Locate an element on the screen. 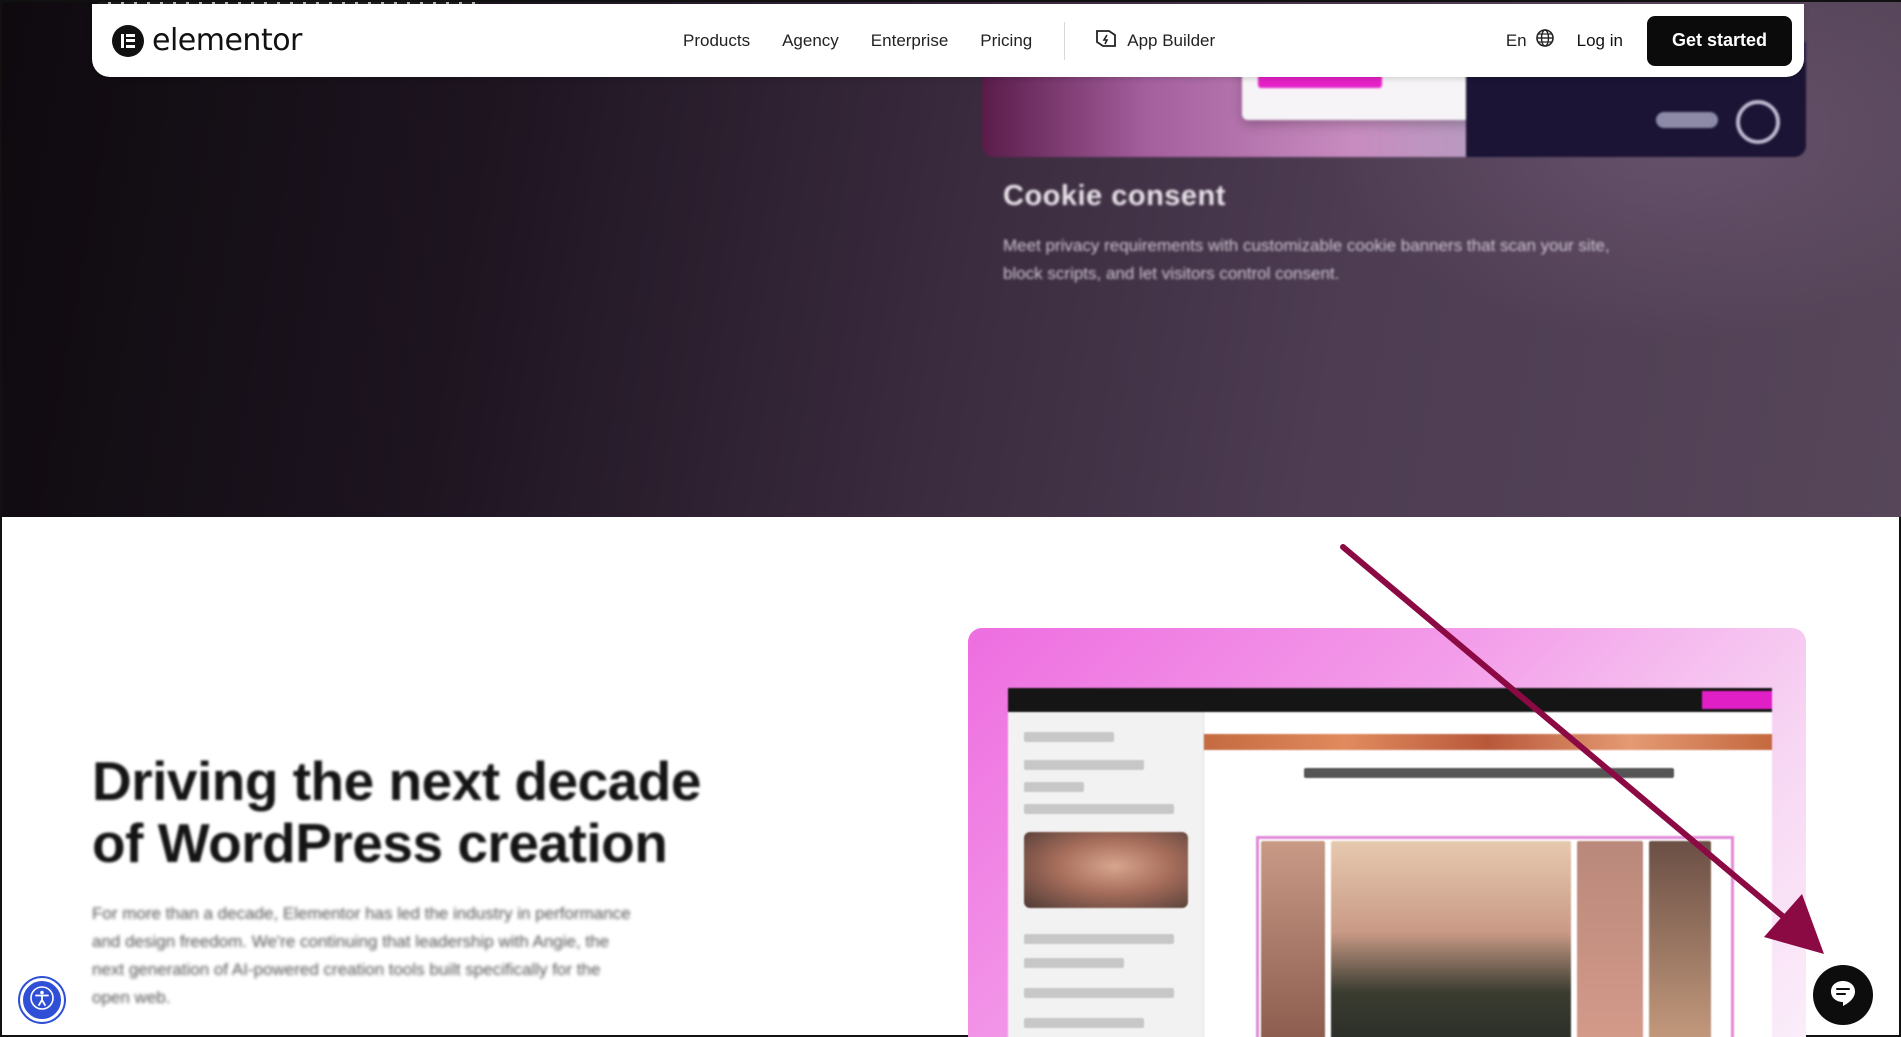 The height and width of the screenshot is (1037, 1901). editor-publish-button is located at coordinates (1737, 700).